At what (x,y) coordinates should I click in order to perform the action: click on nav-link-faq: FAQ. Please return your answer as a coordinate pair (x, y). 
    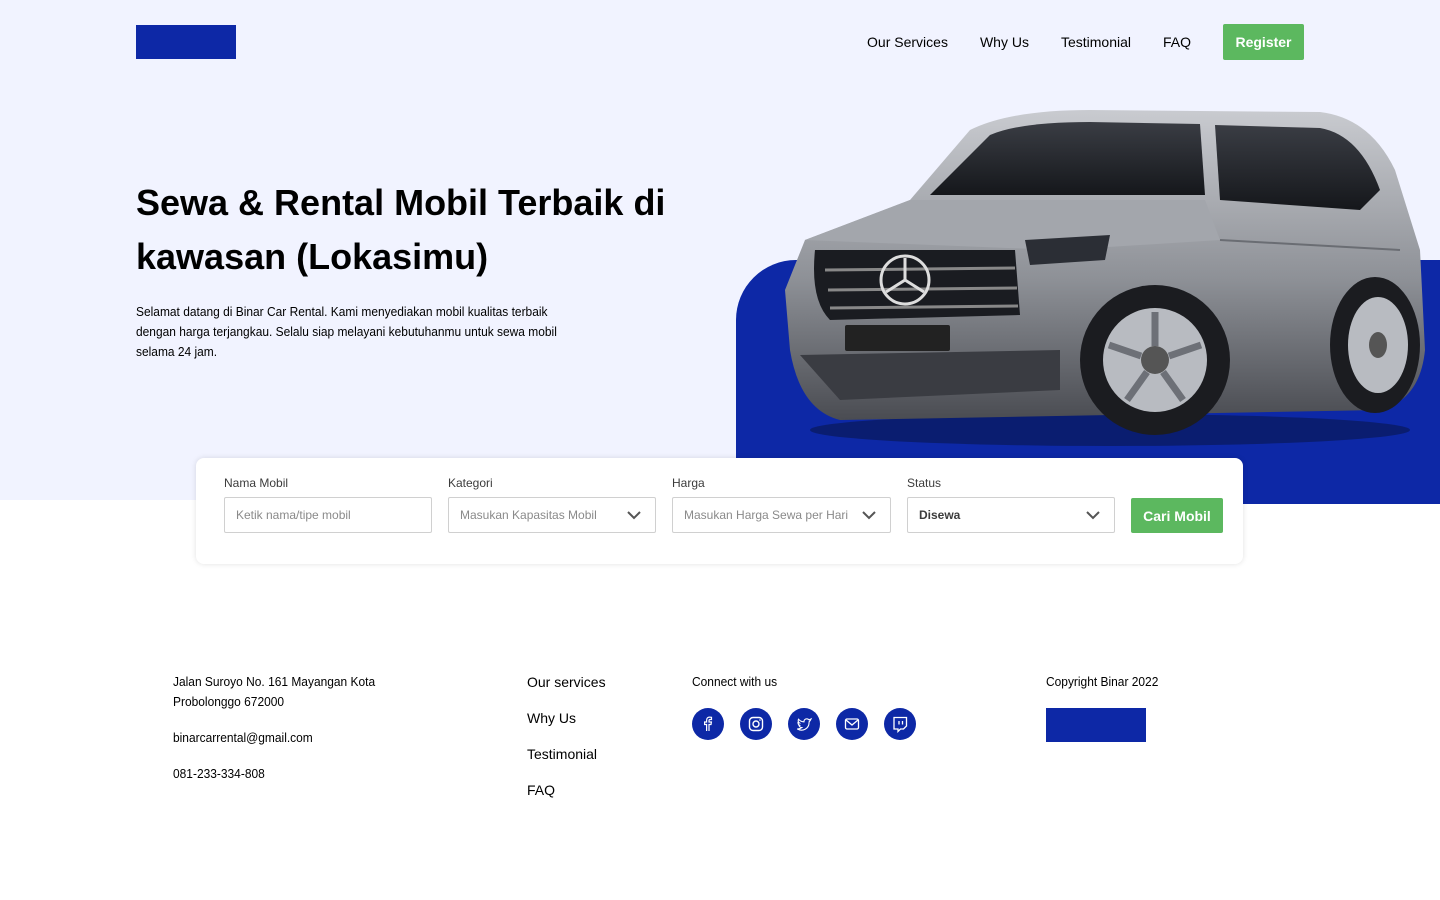
    Looking at the image, I should click on (1177, 42).